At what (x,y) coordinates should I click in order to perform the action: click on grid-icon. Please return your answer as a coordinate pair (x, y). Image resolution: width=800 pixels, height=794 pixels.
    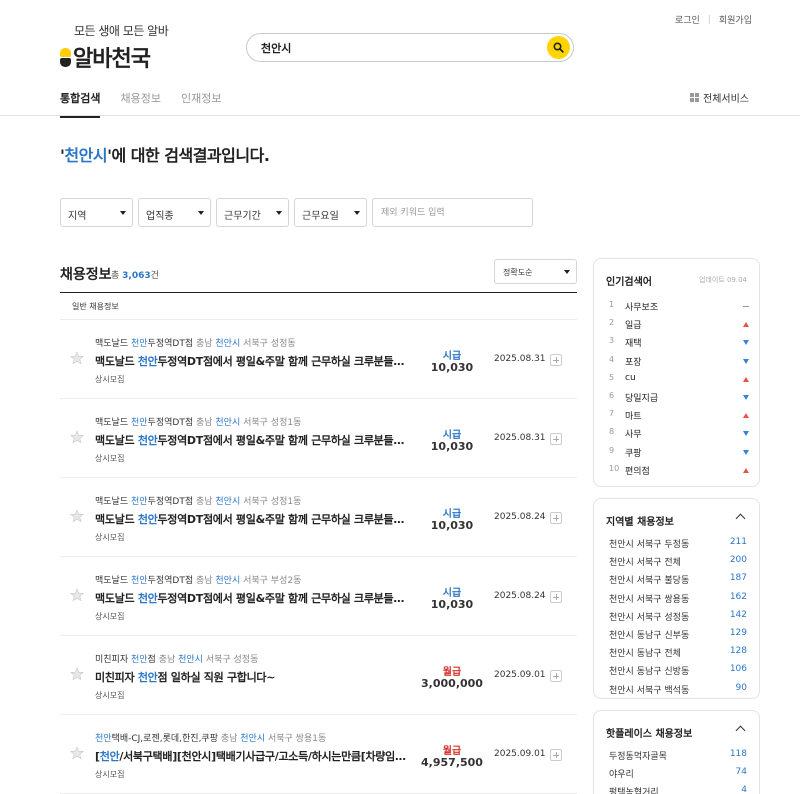
    Looking at the image, I should click on (694, 97).